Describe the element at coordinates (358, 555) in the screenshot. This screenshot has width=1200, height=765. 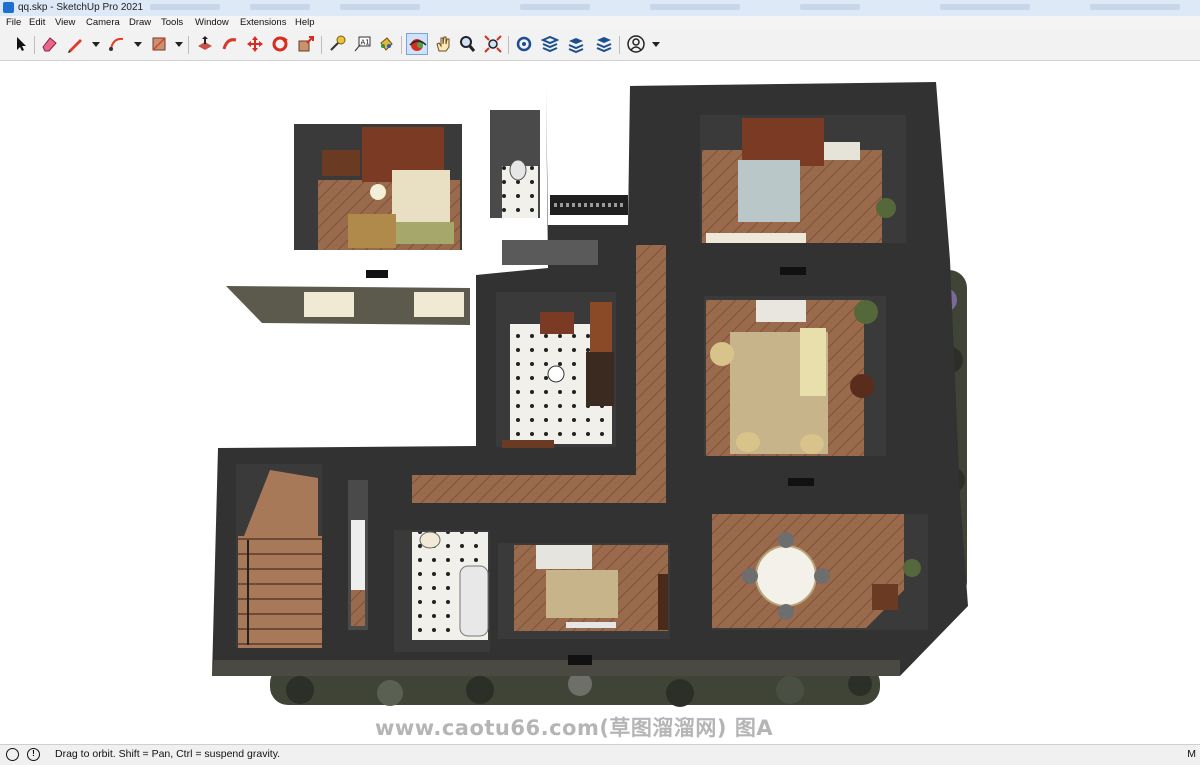
I see `room-closet` at that location.